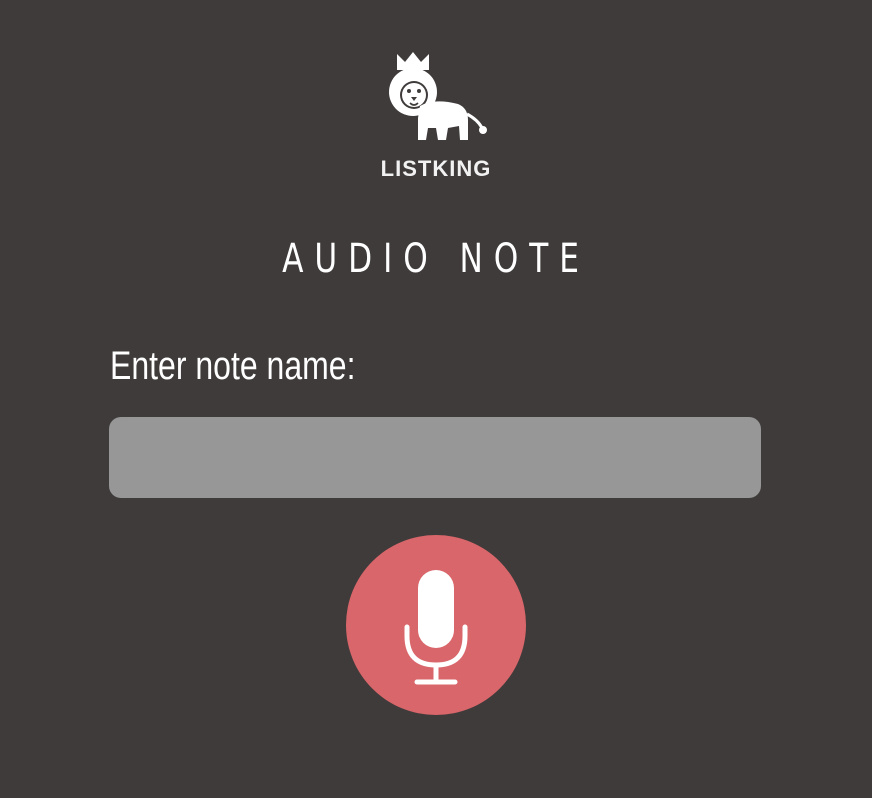 The image size is (872, 798). I want to click on record-button, so click(436, 625).